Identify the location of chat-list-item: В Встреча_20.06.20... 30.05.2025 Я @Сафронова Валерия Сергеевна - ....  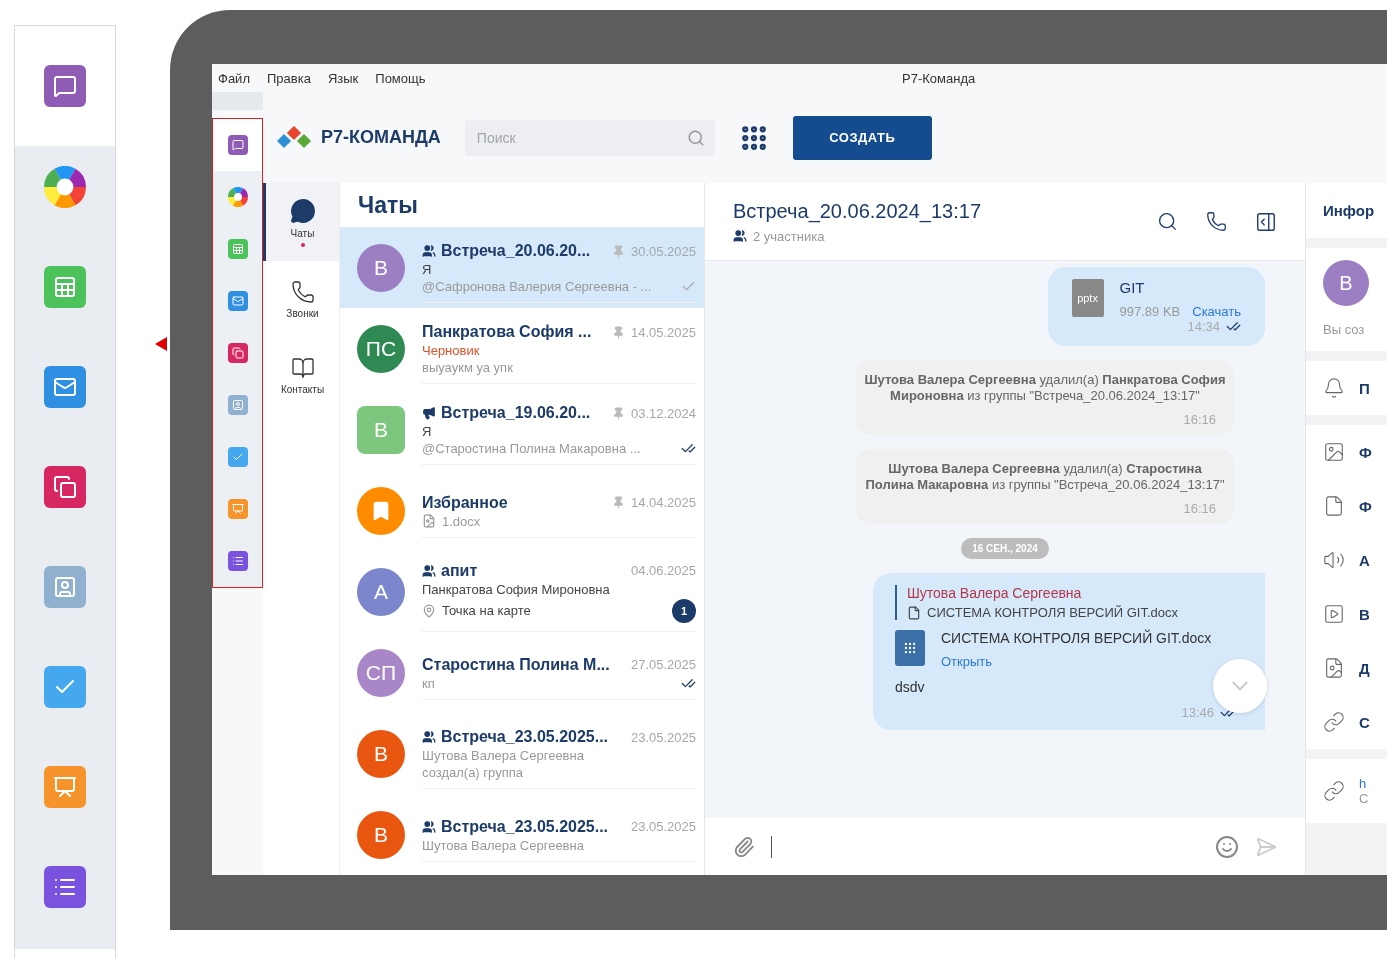
(522, 267).